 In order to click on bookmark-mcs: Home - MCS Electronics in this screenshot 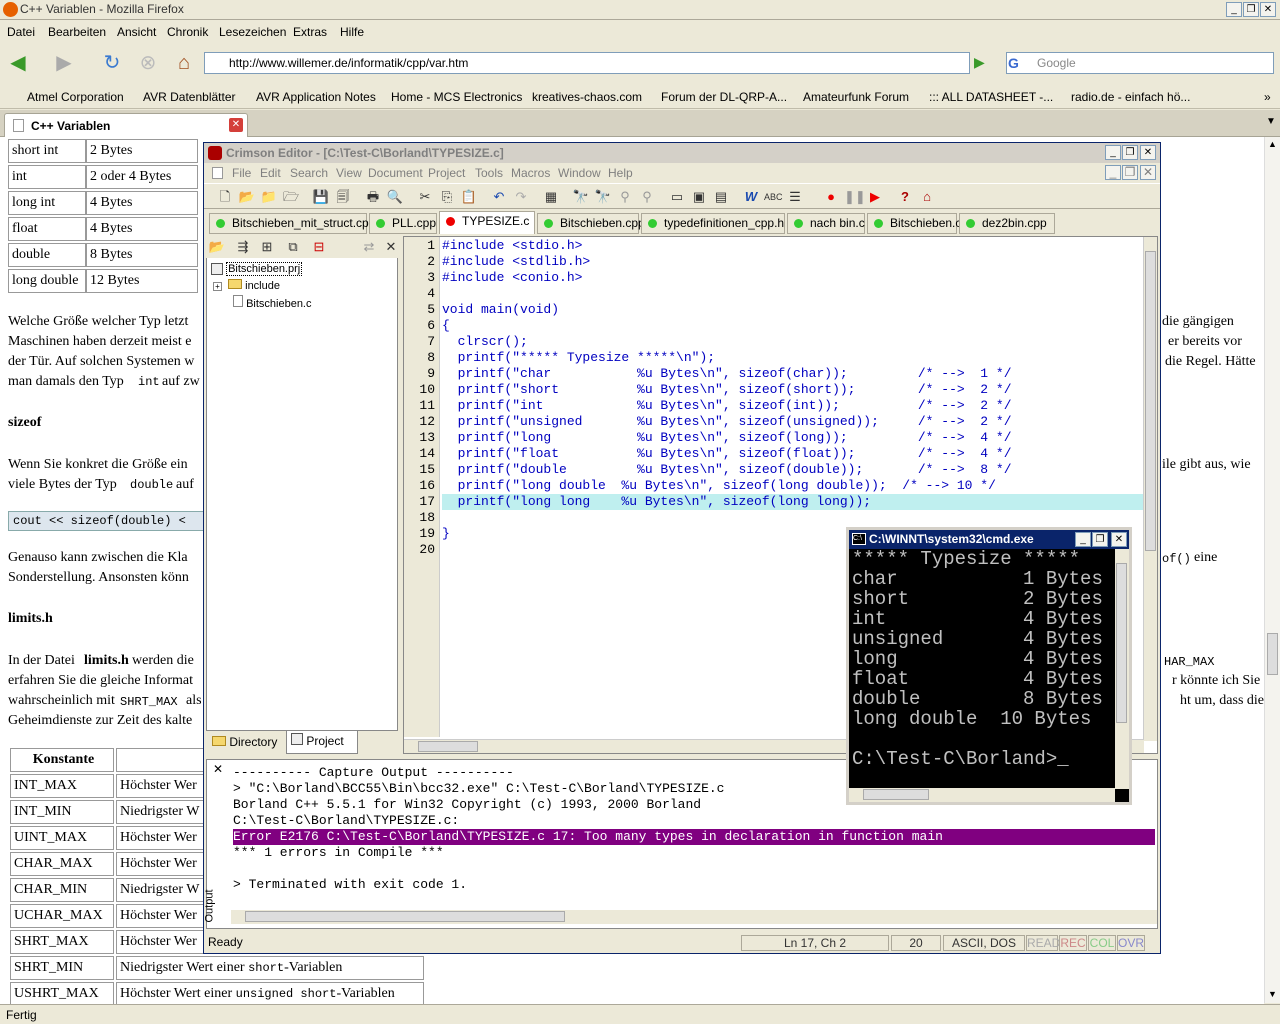, I will do `click(456, 97)`.